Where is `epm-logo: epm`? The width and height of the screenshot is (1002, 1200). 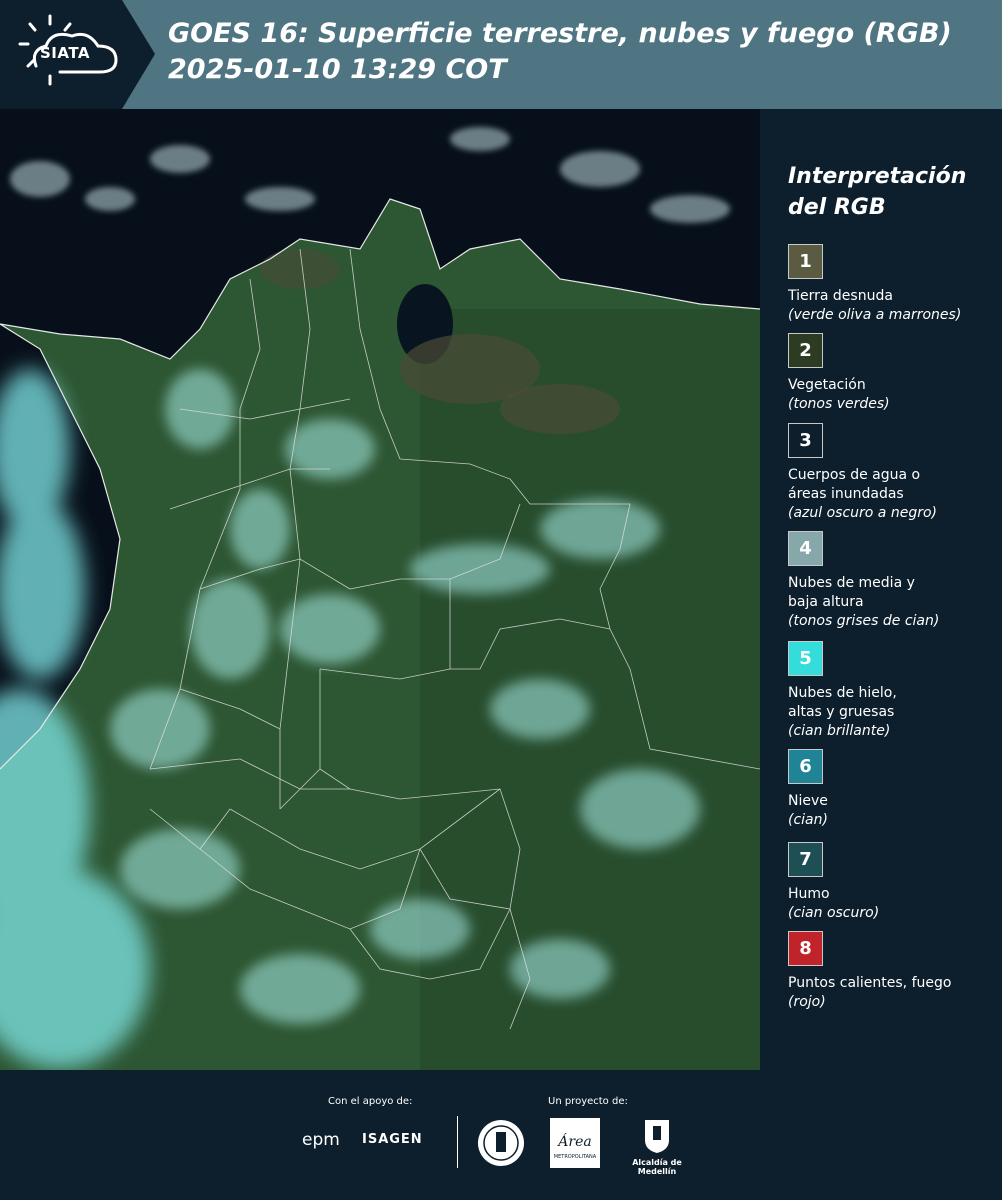
epm-logo: epm is located at coordinates (321, 1140).